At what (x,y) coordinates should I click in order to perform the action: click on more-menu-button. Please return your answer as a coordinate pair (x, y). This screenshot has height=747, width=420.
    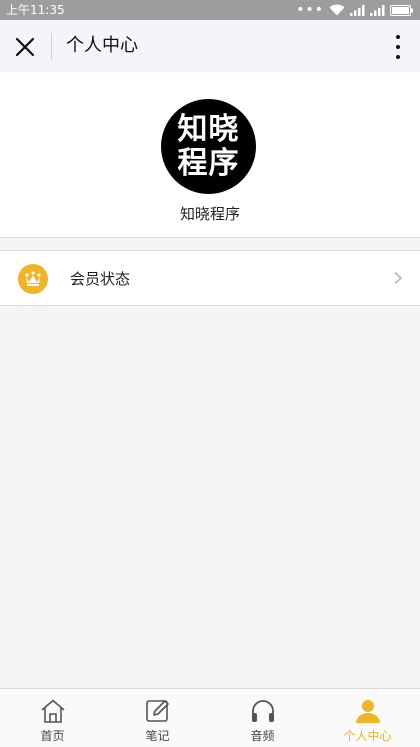
    Looking at the image, I should click on (398, 47).